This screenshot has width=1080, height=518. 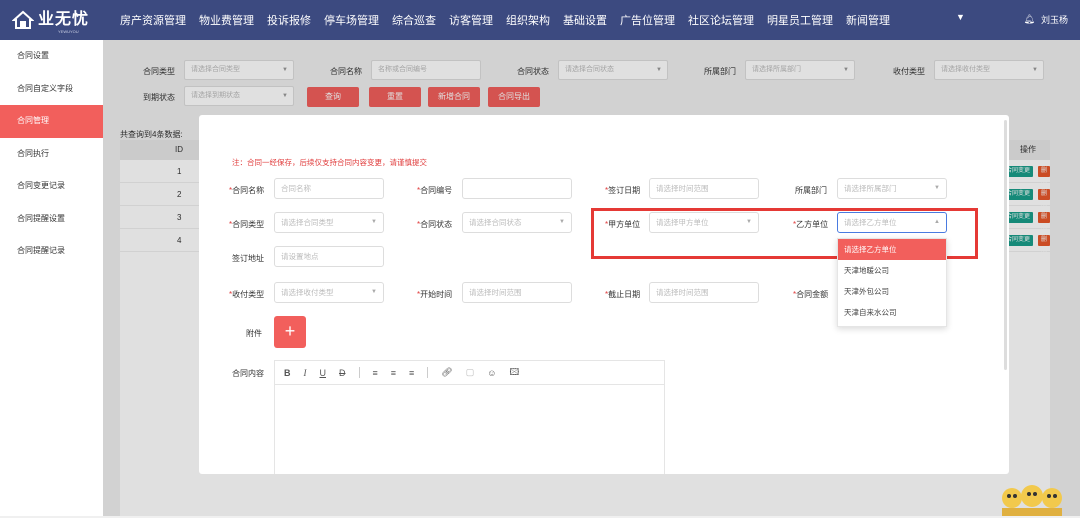 What do you see at coordinates (411, 373) in the screenshot?
I see `align-right-icon: ≡` at bounding box center [411, 373].